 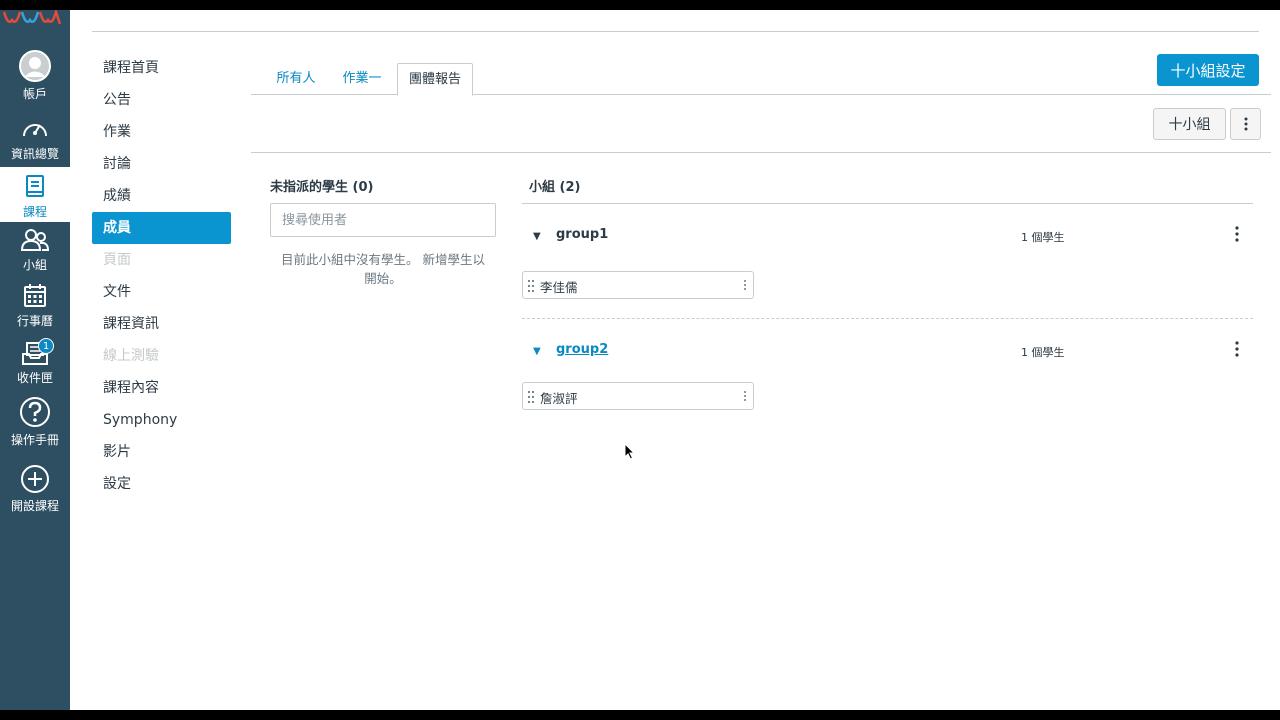 What do you see at coordinates (1208, 70) in the screenshot?
I see `group-settings-button: 十小組設定` at bounding box center [1208, 70].